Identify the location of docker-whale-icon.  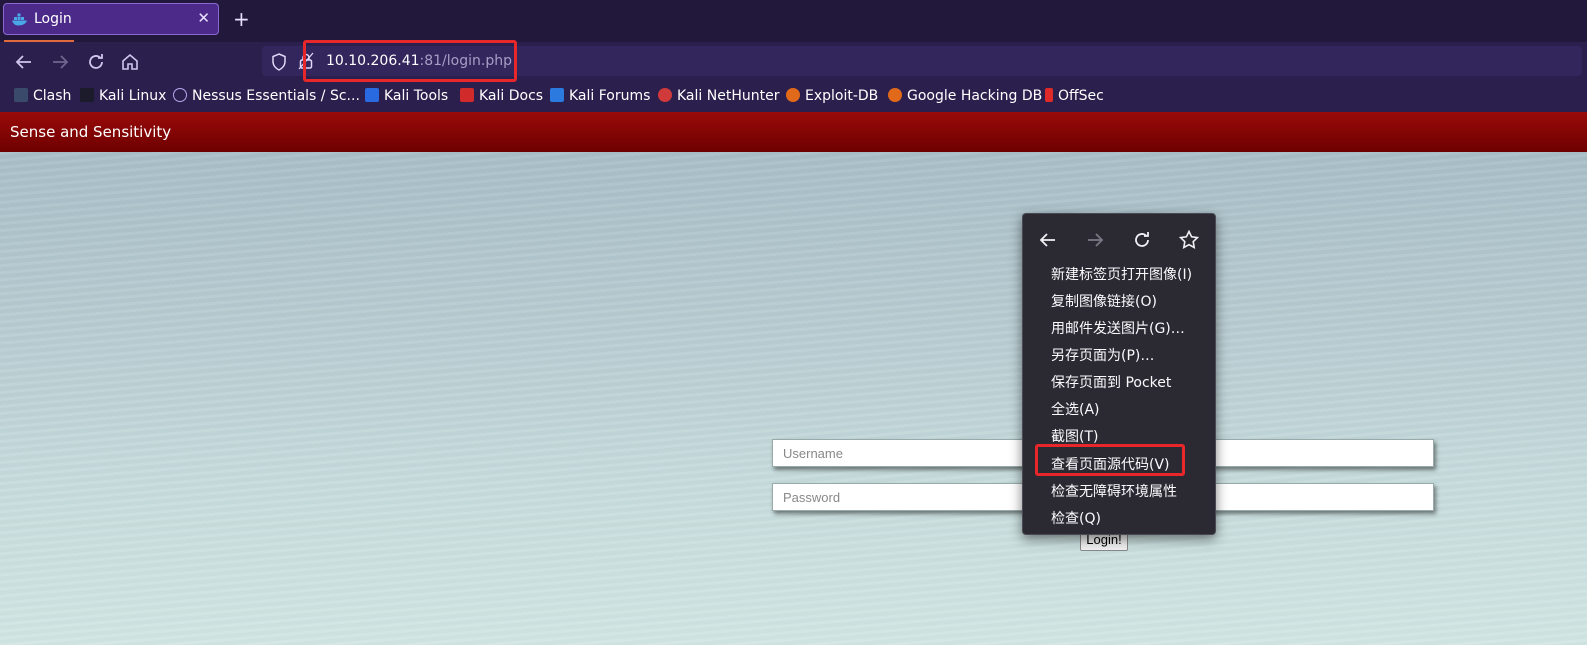
(19, 19).